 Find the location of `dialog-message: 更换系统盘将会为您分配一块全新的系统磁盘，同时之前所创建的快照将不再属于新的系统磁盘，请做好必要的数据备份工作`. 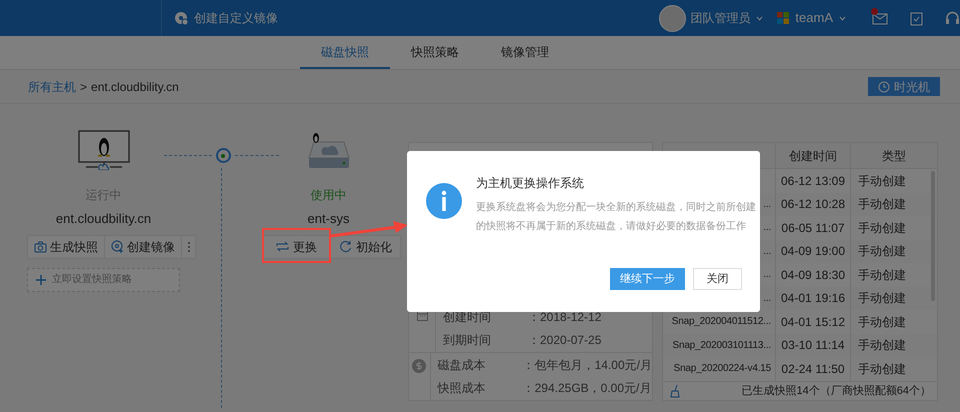

dialog-message: 更换系统盘将会为您分配一块全新的系统磁盘，同时之前所创建的快照将不再属于新的系统磁盘，请做好必要的数据备份工作 is located at coordinates (616, 217).